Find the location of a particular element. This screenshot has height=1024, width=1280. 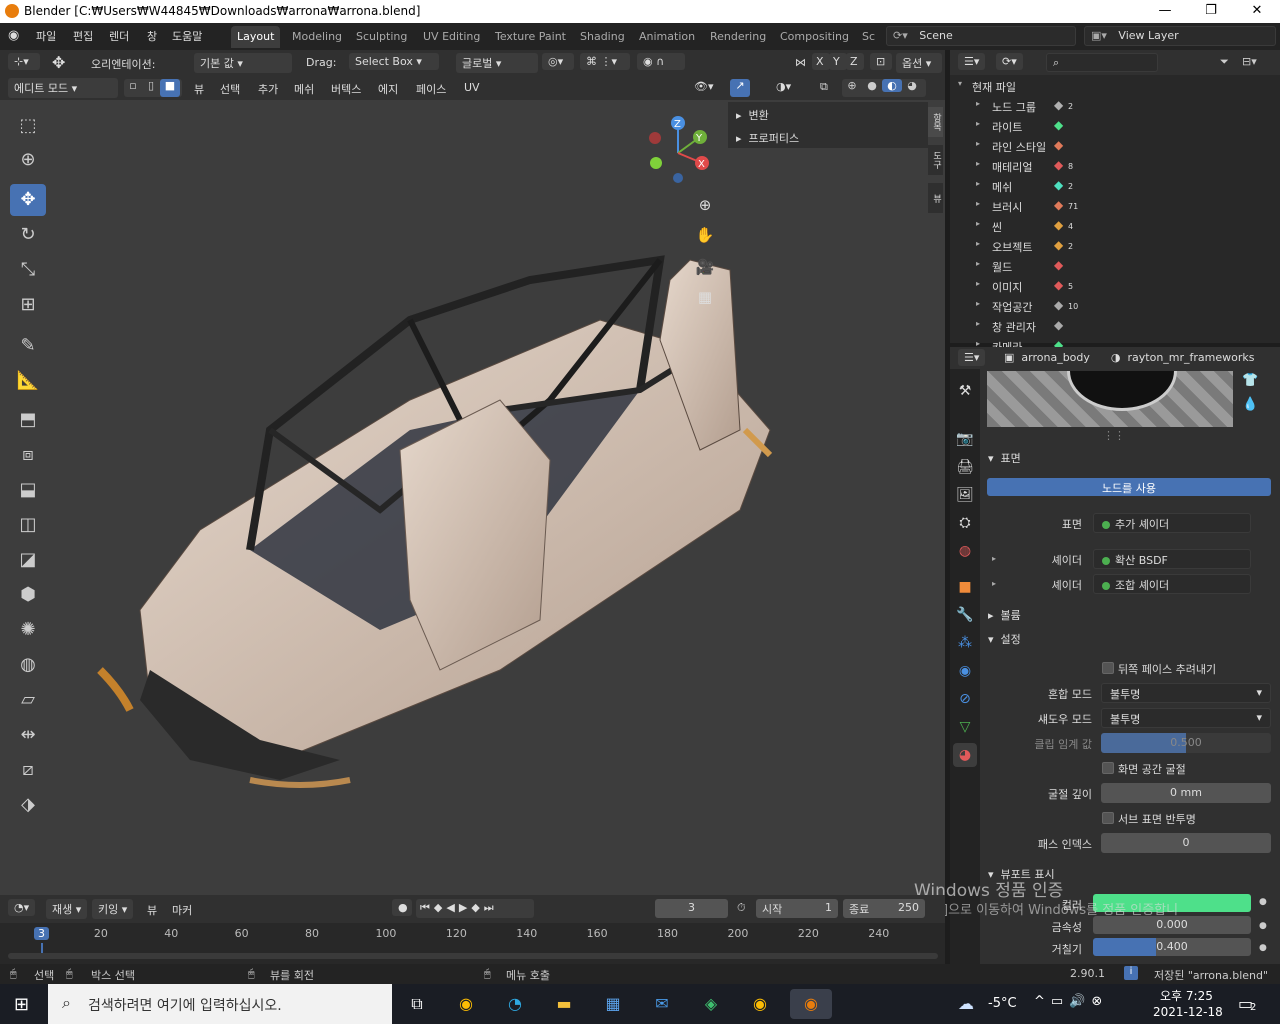

tab-shading: Shading is located at coordinates (602, 37).